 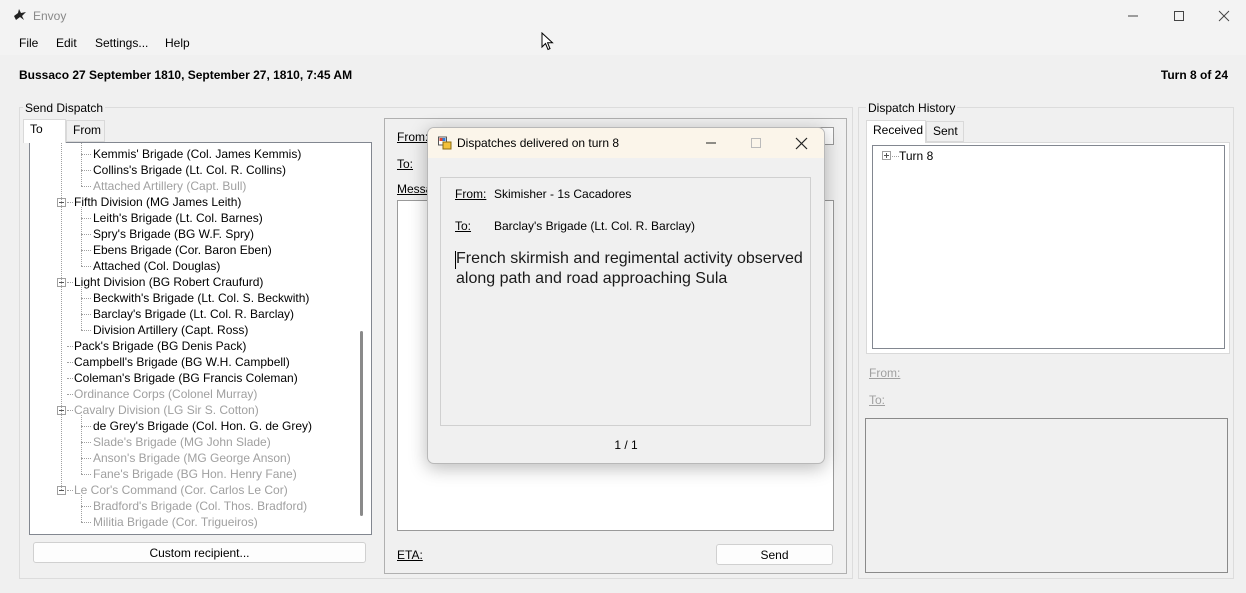 What do you see at coordinates (623, 15) in the screenshot?
I see `title-bar: Envoy` at bounding box center [623, 15].